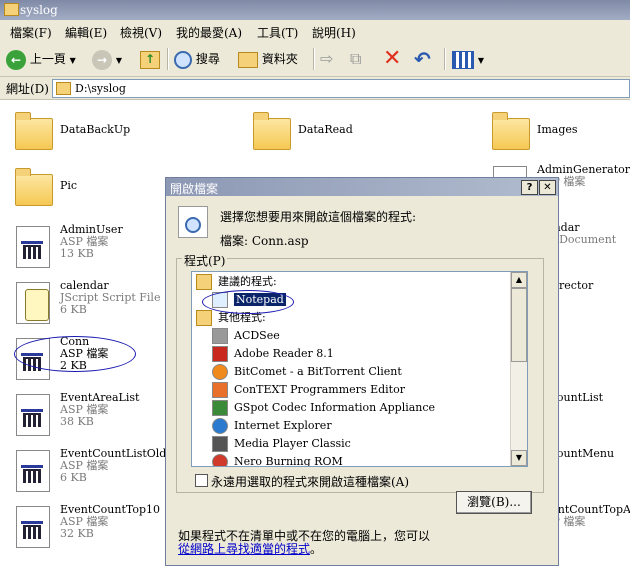 This screenshot has height=566, width=630. I want to click on dialog-title: 開啟檔案, so click(194, 189).